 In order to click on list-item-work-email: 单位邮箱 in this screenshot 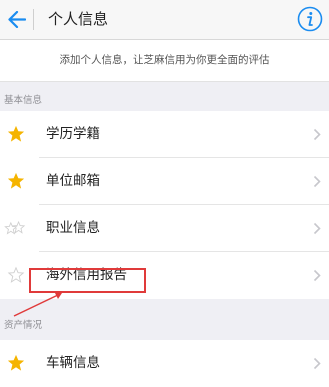, I will do `click(164, 181)`.